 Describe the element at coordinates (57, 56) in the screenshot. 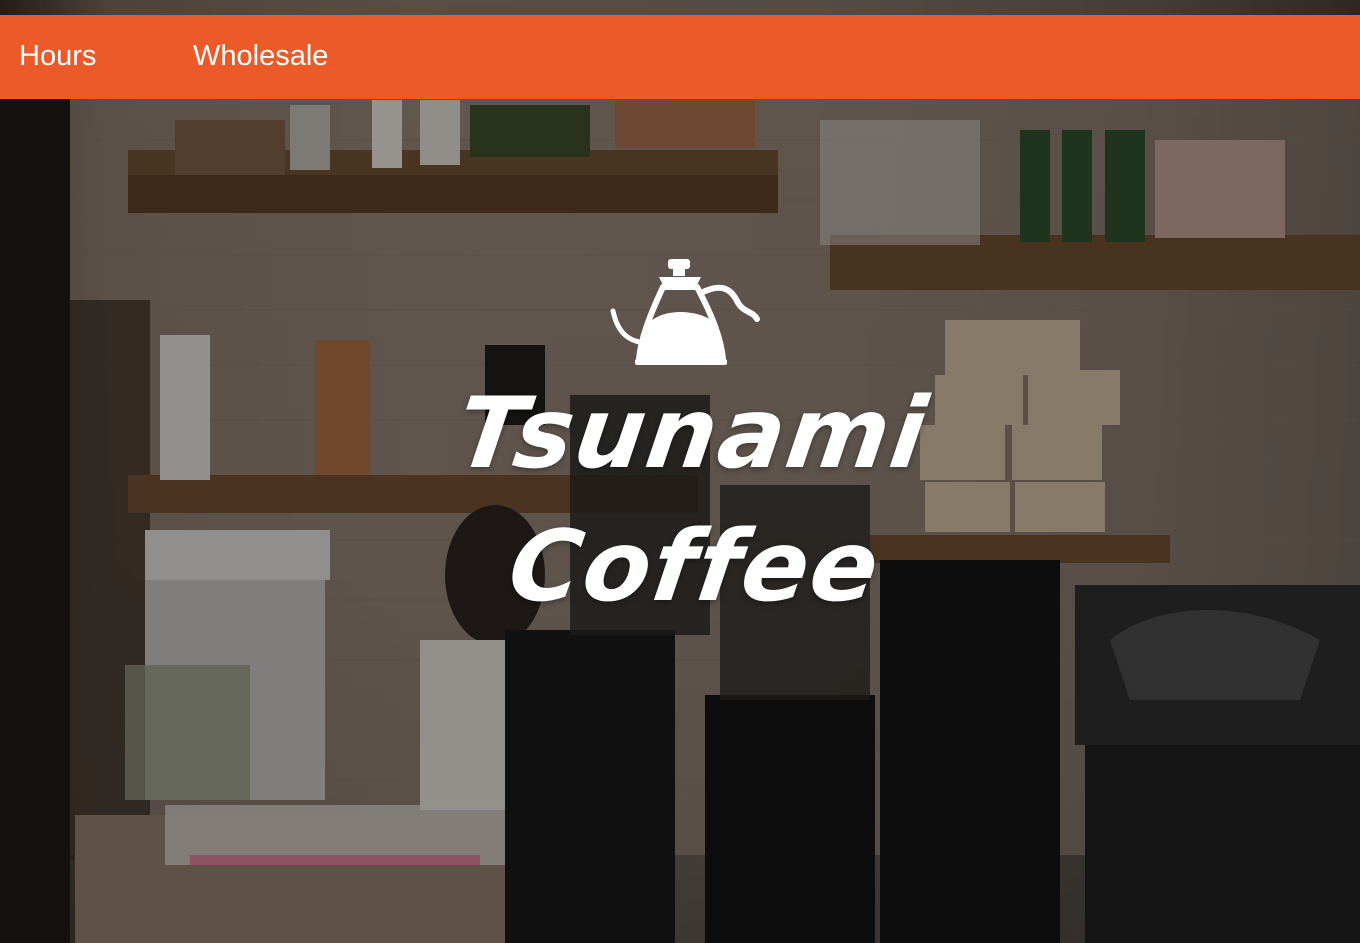

I see `nav-link-hours: Hours` at that location.